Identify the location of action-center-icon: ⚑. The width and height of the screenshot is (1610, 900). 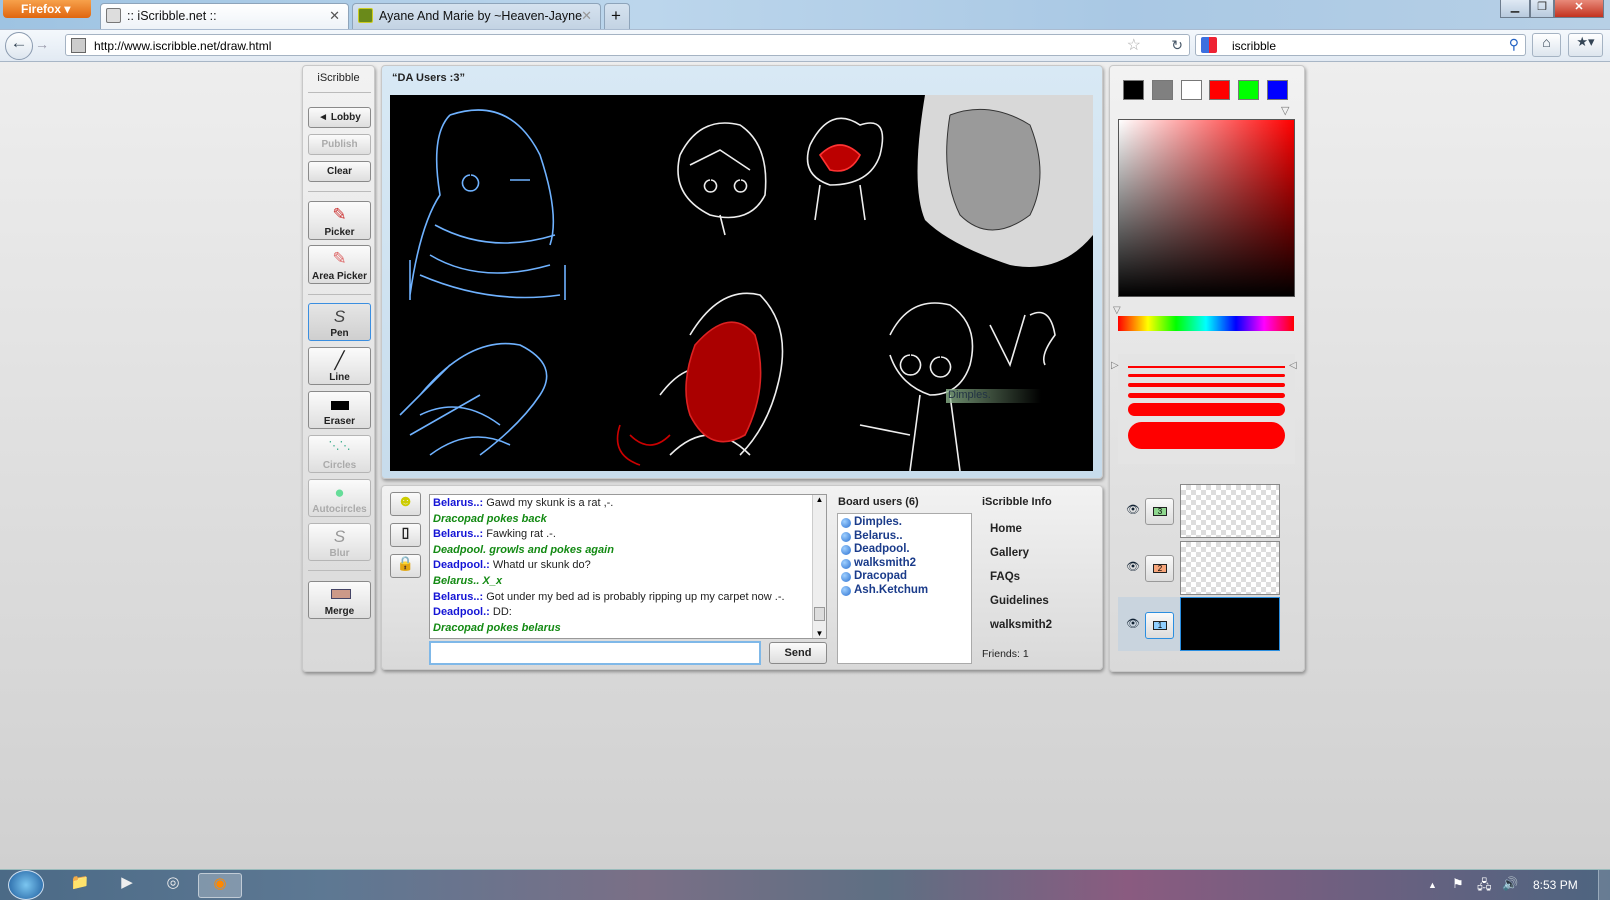
(1458, 884).